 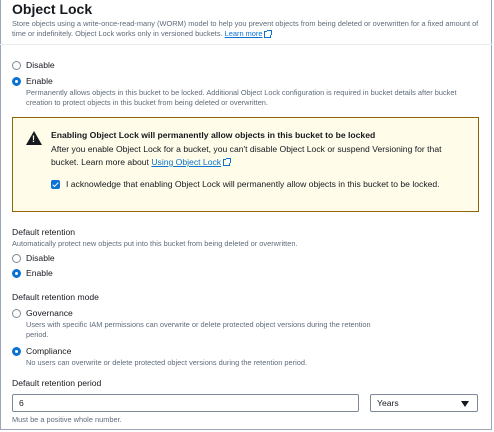 What do you see at coordinates (16, 65) in the screenshot?
I see `object-lock-disable-radio` at bounding box center [16, 65].